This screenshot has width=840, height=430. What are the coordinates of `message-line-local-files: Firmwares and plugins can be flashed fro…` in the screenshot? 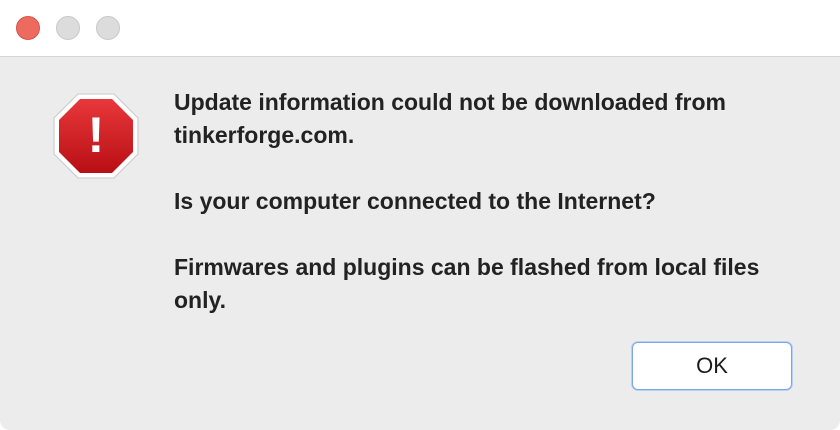 It's located at (467, 283).